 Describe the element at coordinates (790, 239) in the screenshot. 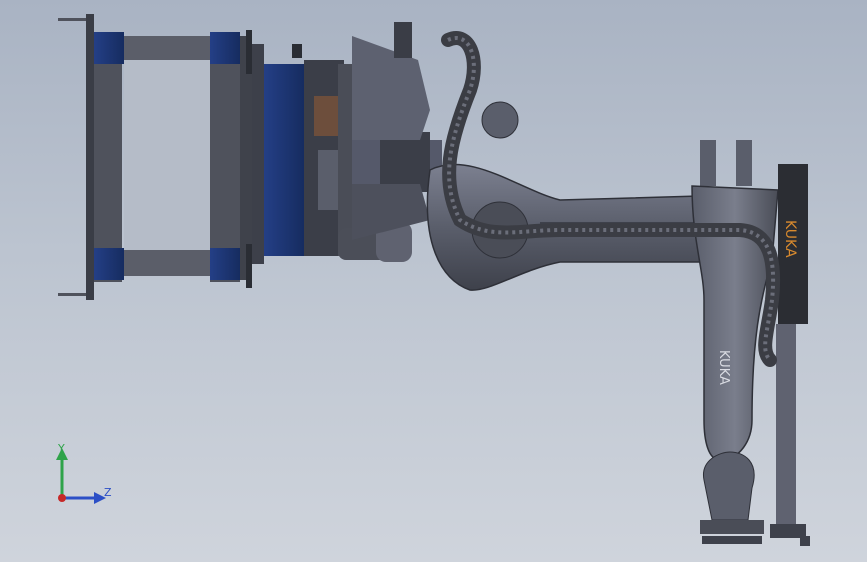

I see `sleeve-brand-text: KUKA` at that location.